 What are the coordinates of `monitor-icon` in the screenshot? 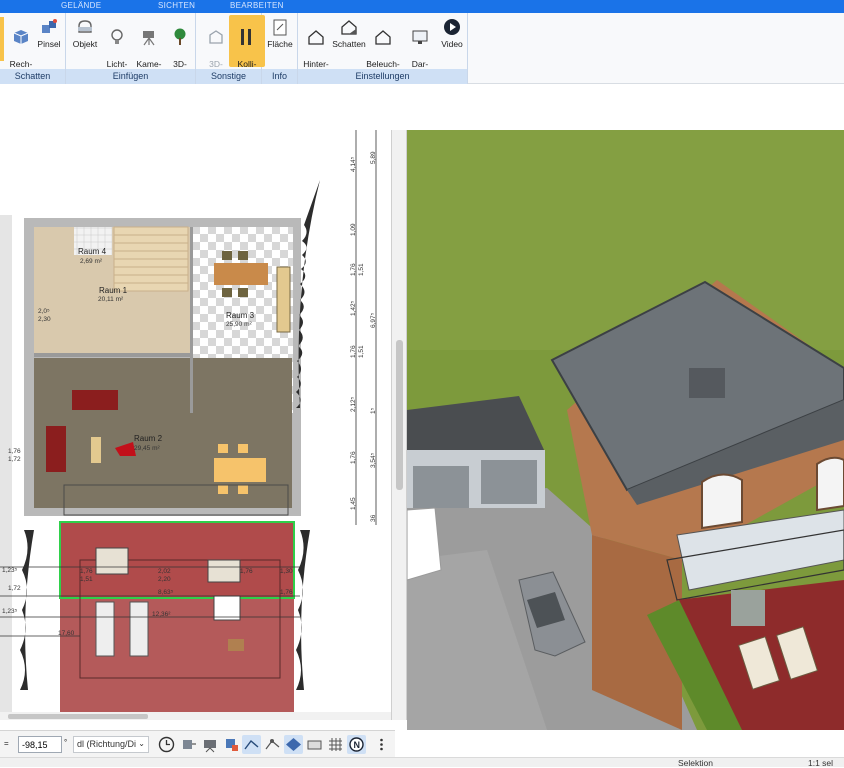 It's located at (420, 37).